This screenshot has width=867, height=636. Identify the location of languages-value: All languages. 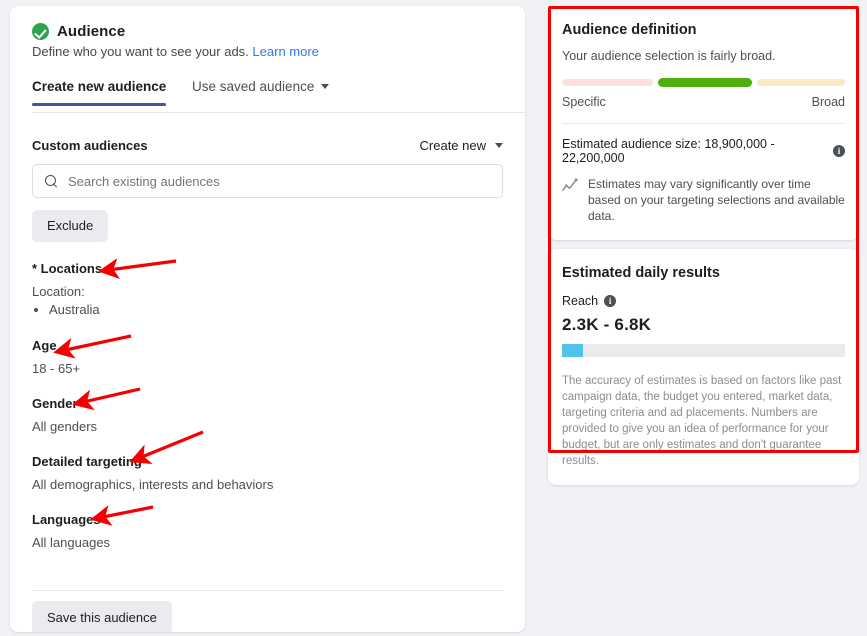
(71, 542).